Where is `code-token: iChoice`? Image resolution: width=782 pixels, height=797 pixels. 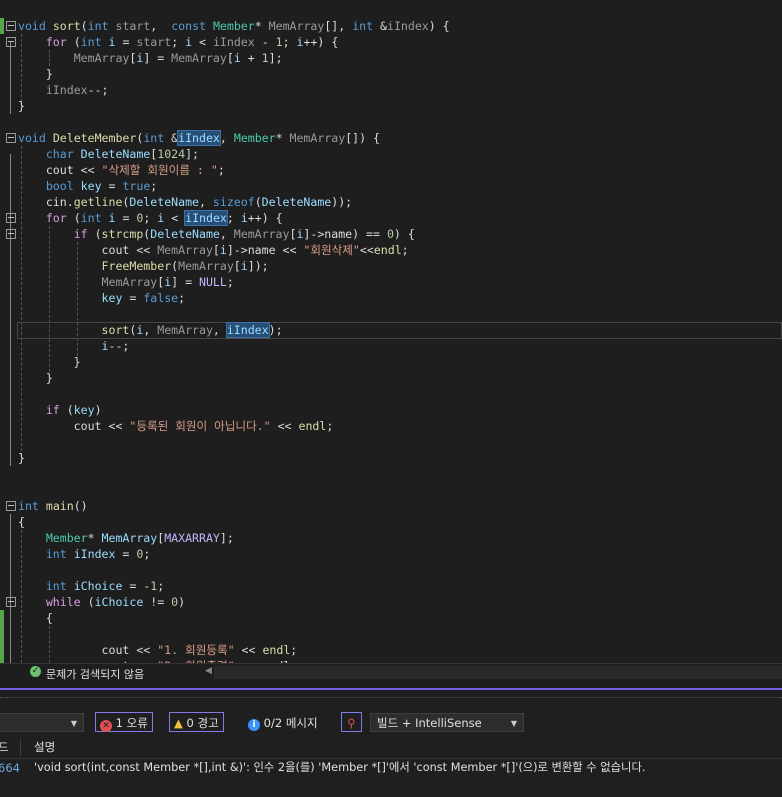
code-token: iChoice is located at coordinates (98, 586).